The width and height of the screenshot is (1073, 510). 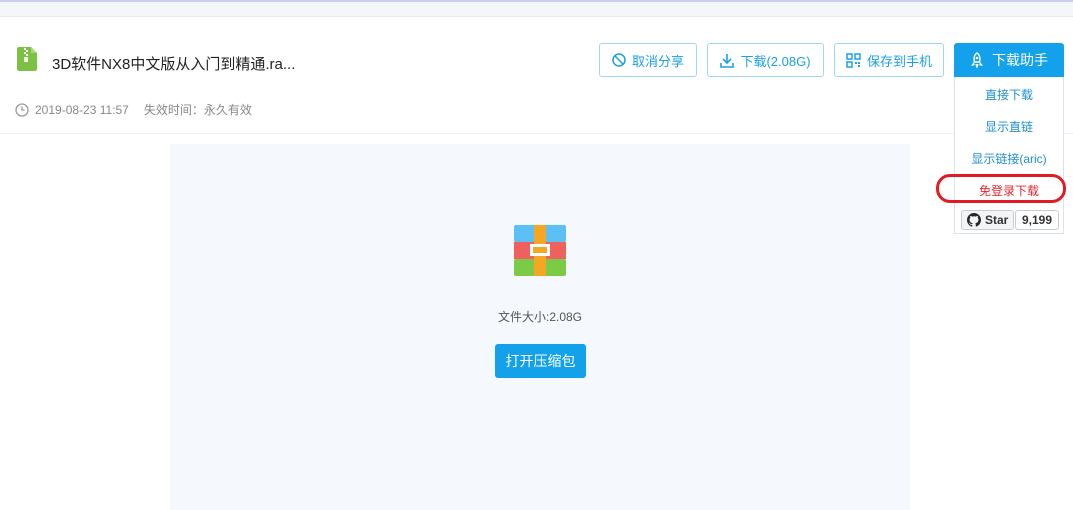 I want to click on clock-icon, so click(x=22, y=109).